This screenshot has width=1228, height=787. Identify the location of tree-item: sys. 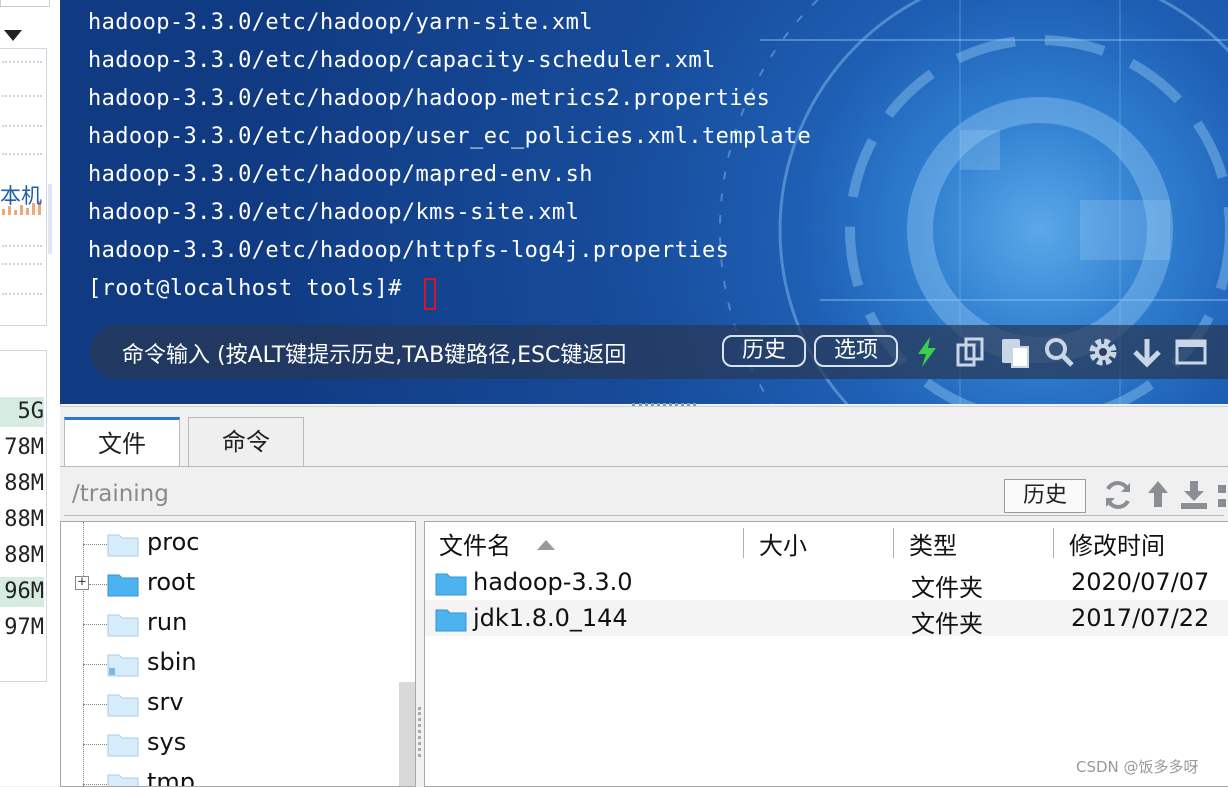
(231, 744).